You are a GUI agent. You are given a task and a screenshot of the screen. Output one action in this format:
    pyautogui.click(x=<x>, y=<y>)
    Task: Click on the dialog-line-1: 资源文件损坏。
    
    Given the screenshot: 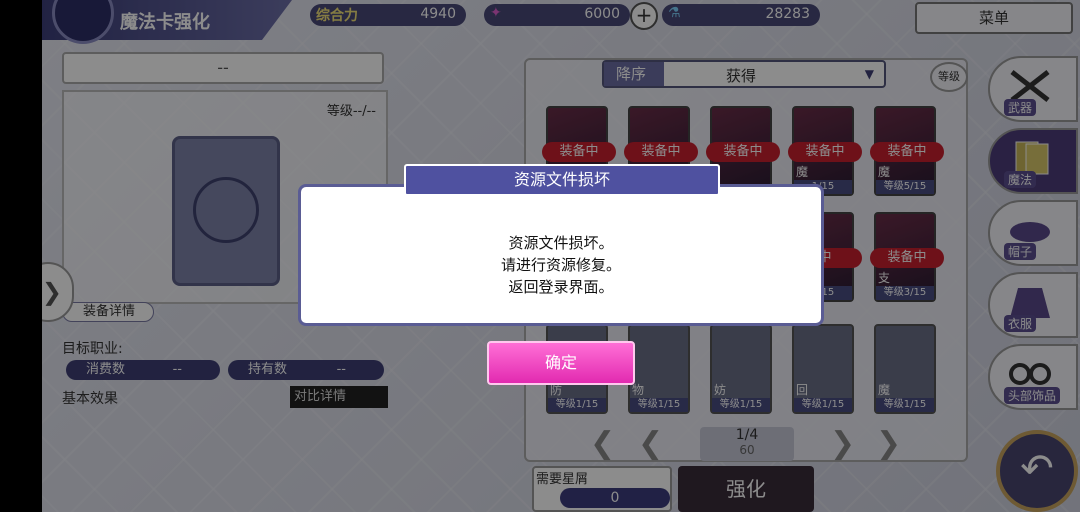 What is the action you would take?
    pyautogui.click(x=561, y=243)
    